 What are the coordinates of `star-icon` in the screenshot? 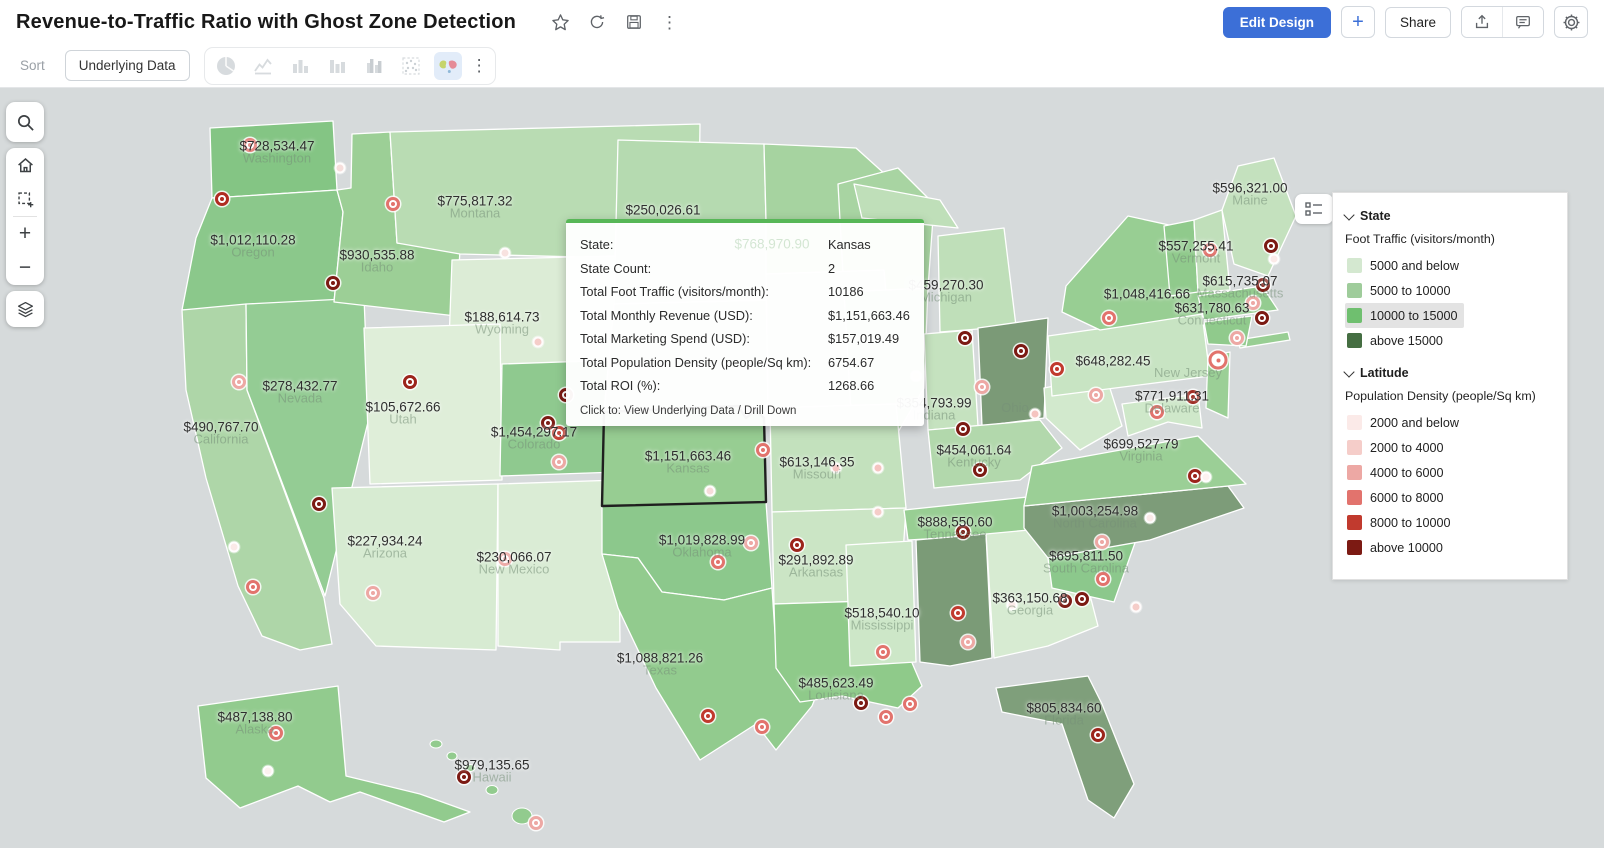 It's located at (560, 22).